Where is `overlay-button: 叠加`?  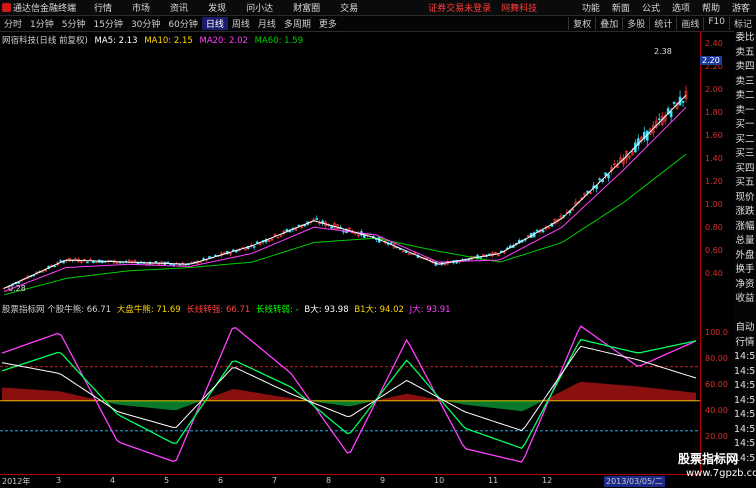 overlay-button: 叠加 is located at coordinates (608, 23).